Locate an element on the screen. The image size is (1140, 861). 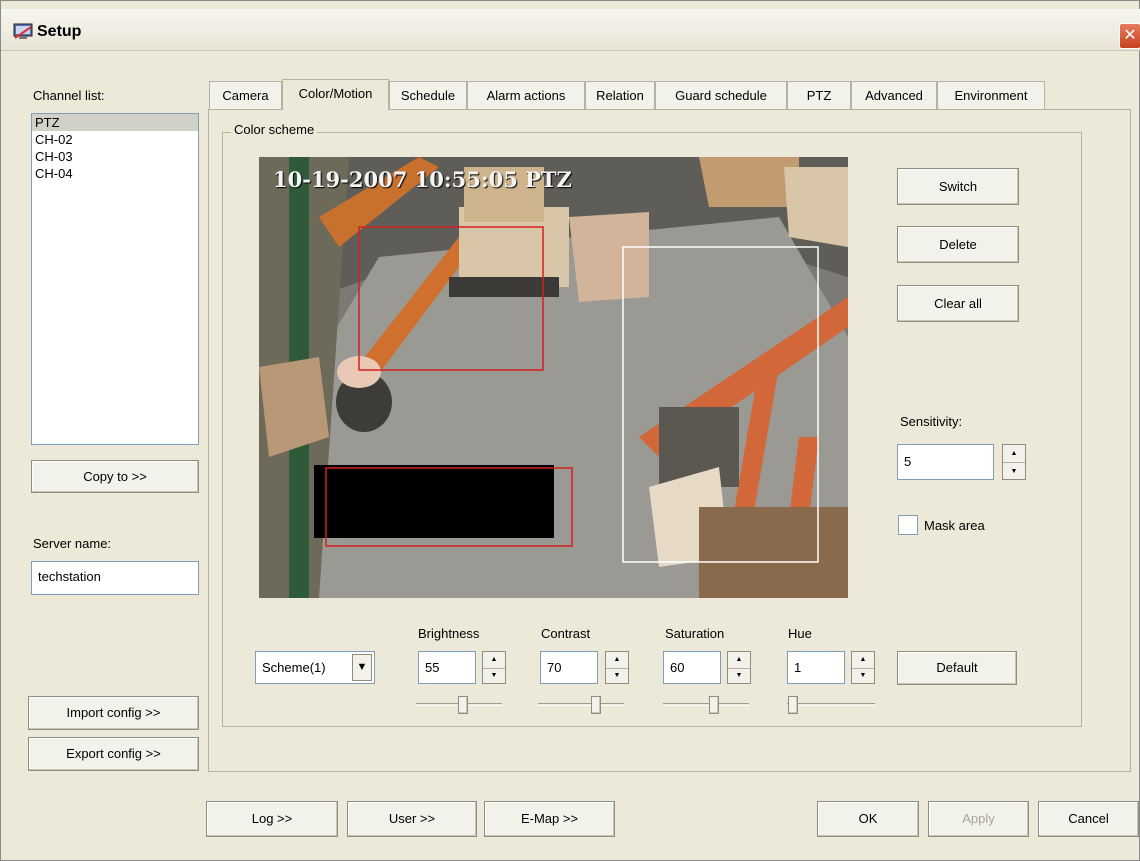
switch-button: Switch is located at coordinates (958, 186).